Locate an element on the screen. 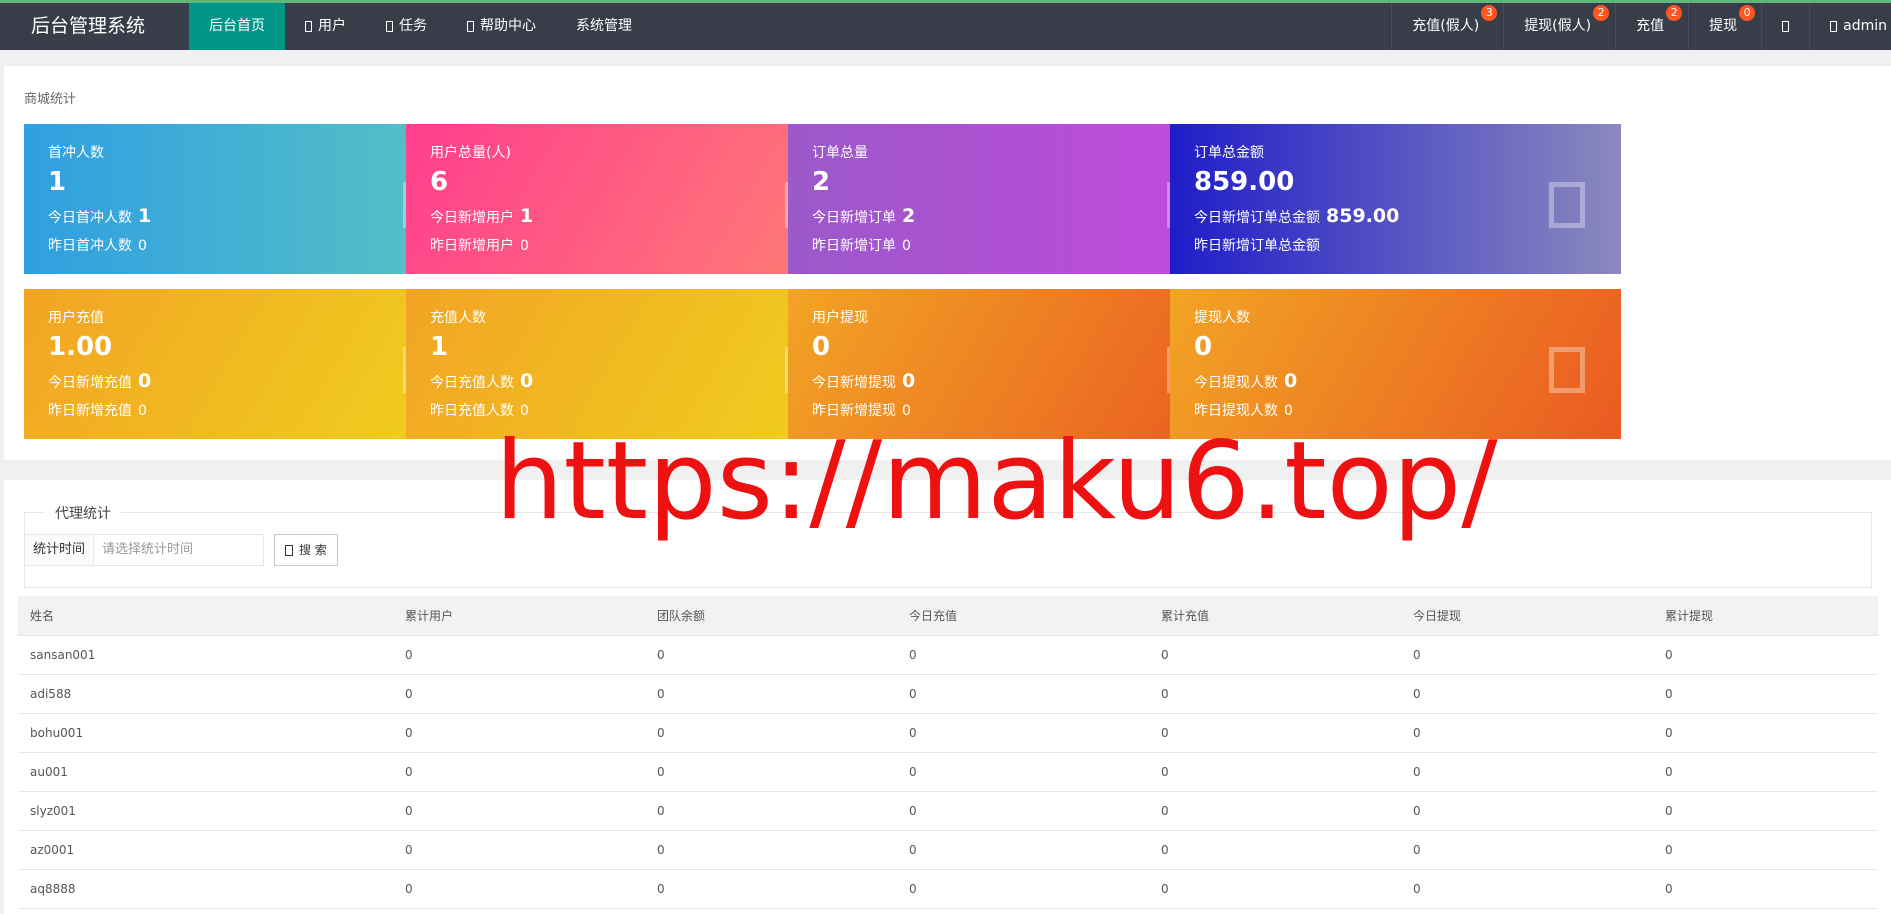 Image resolution: width=1891 pixels, height=914 pixels. time-input: 请选择统计时间 is located at coordinates (179, 550).